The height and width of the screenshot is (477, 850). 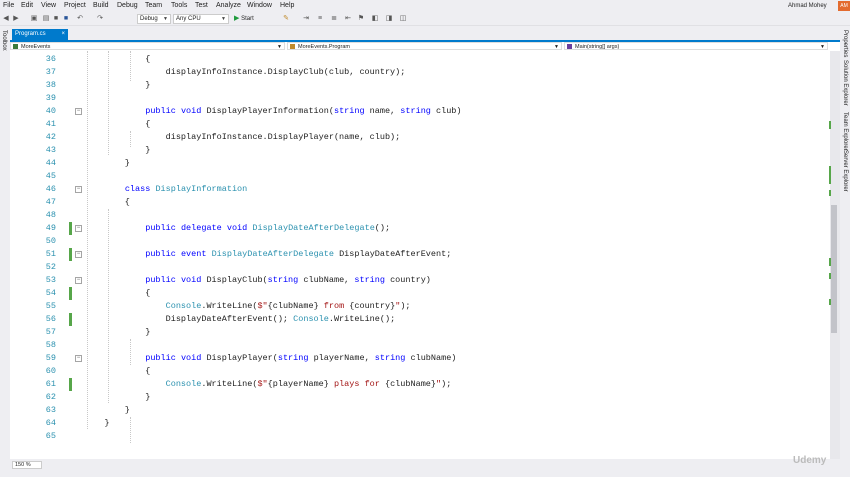 I want to click on user-name: Ahmad Mohey, so click(x=807, y=6).